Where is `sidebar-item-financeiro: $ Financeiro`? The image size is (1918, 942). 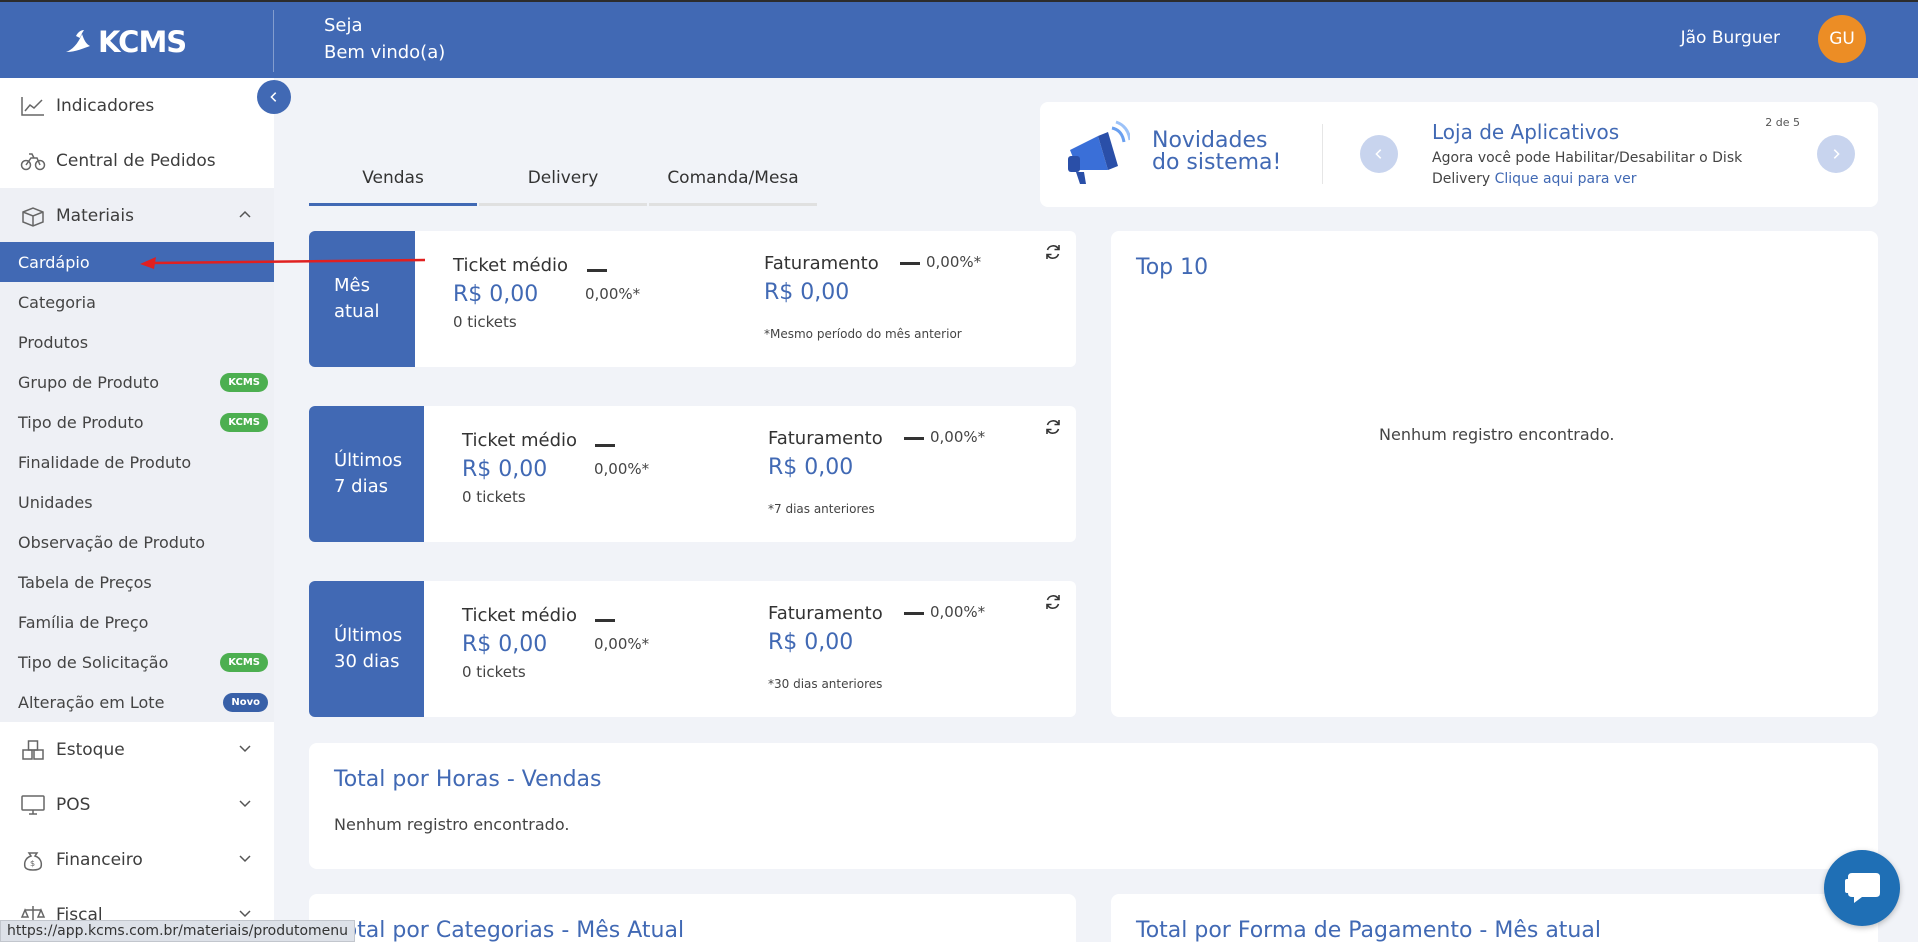
sidebar-item-financeiro: $ Financeiro is located at coordinates (137, 859).